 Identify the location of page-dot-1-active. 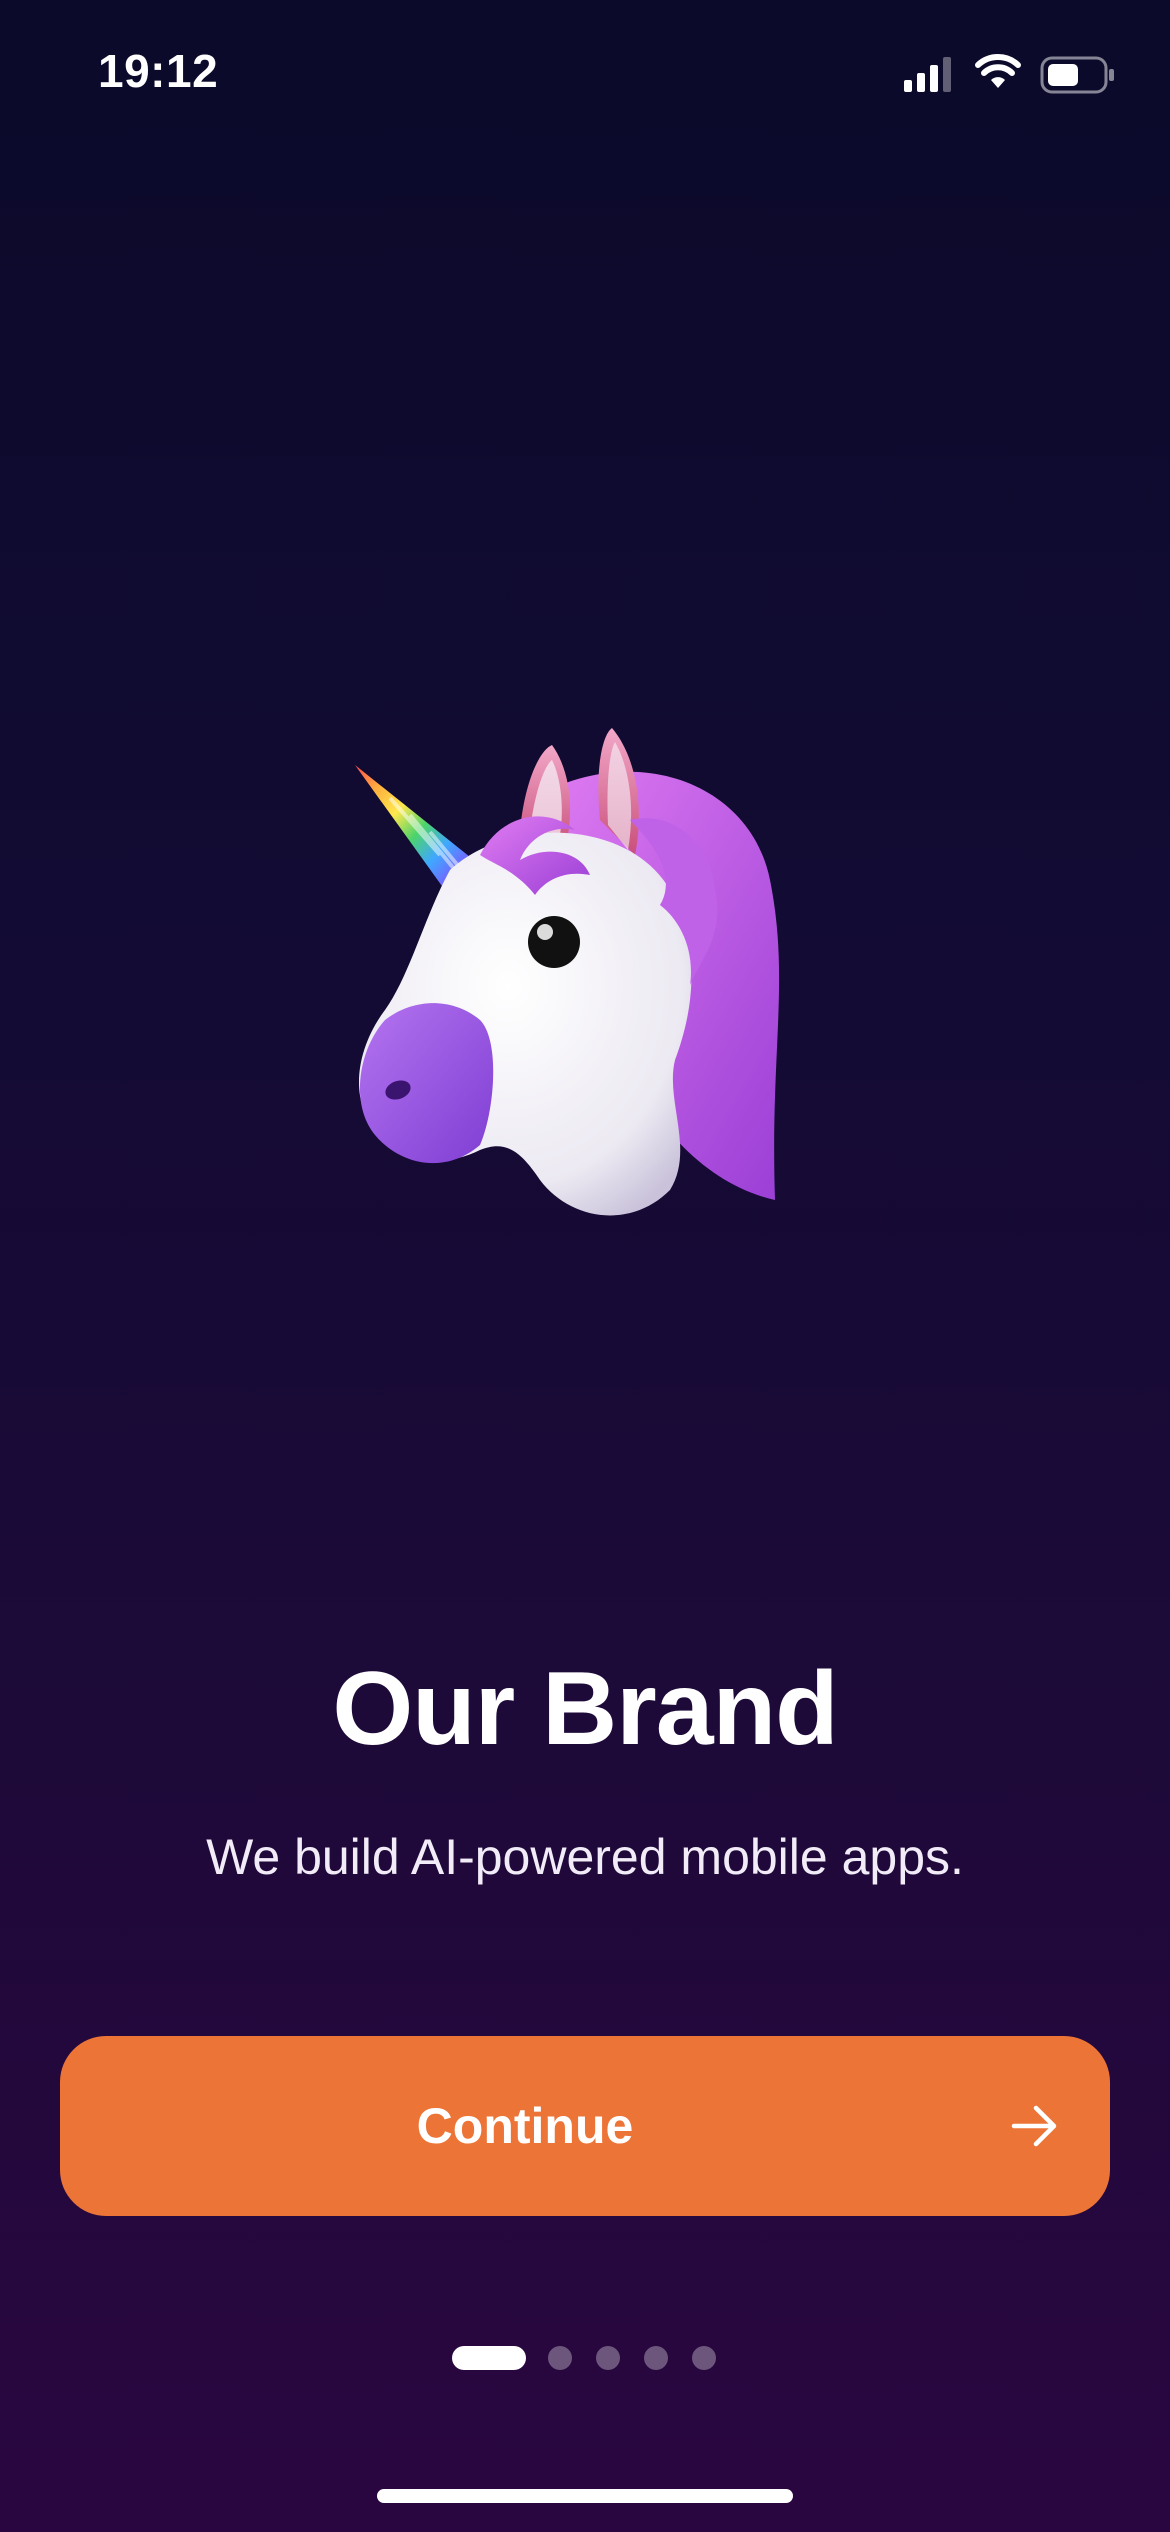
(489, 2358).